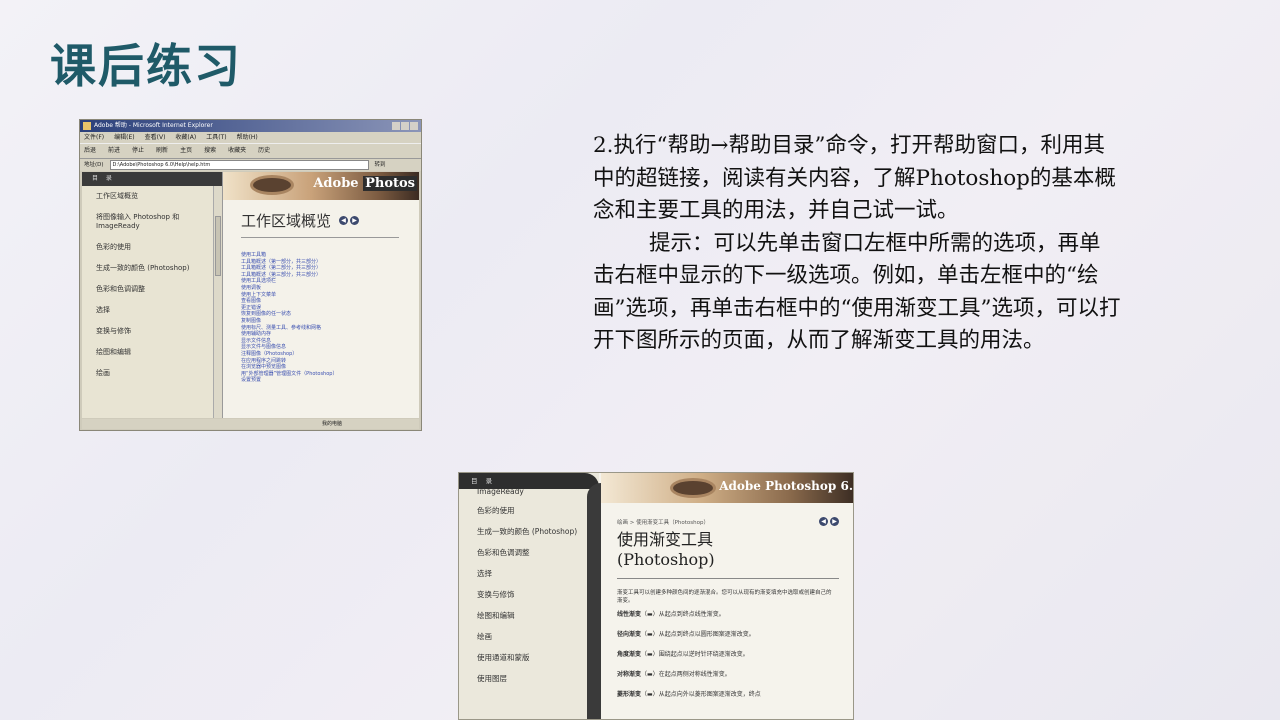 Image resolution: width=1280 pixels, height=720 pixels. What do you see at coordinates (396, 126) in the screenshot?
I see `minimize-icon` at bounding box center [396, 126].